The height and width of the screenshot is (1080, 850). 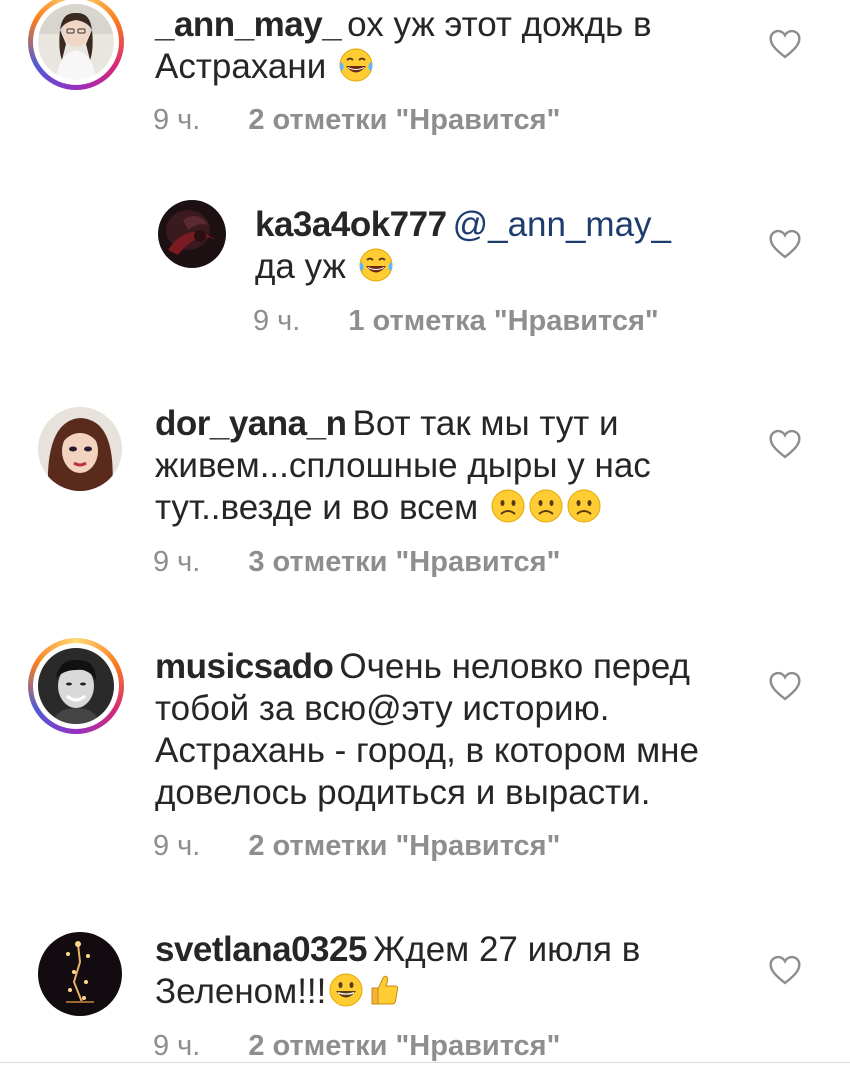 I want to click on comment-username: svetlana0325, so click(x=261, y=949).